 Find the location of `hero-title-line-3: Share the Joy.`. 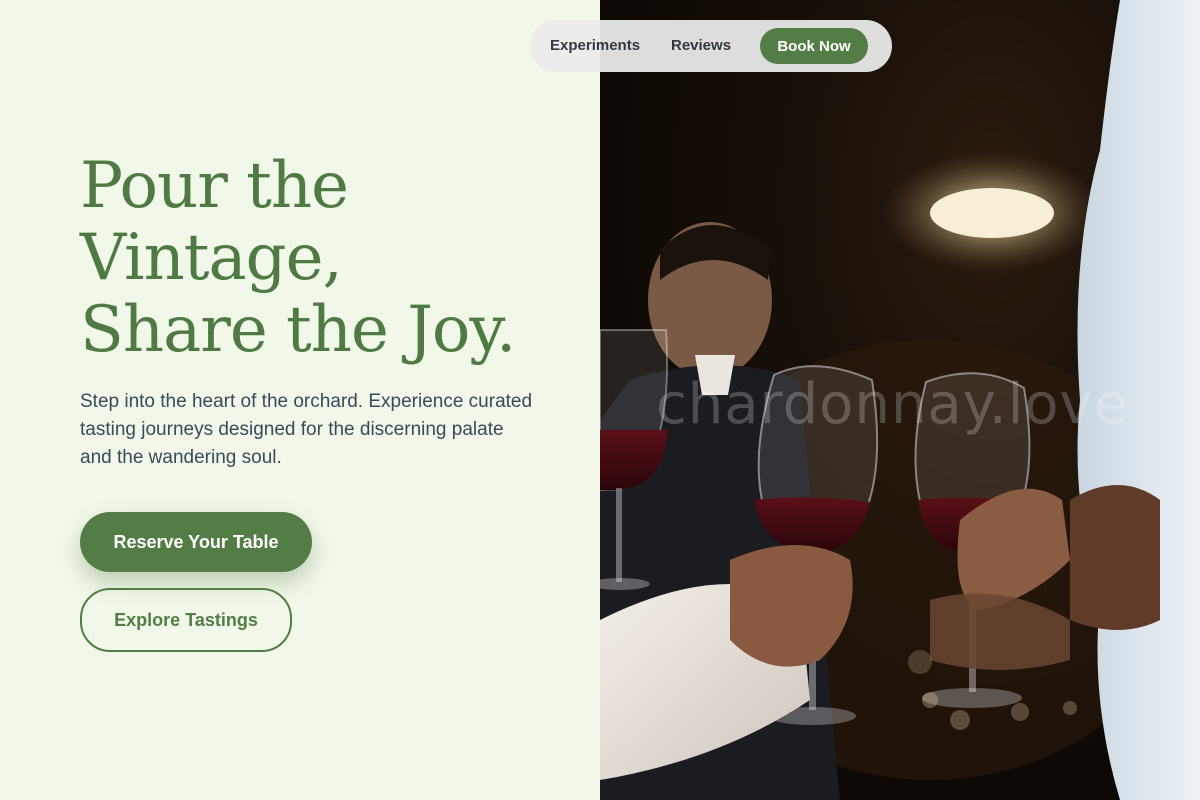

hero-title-line-3: Share the Joy. is located at coordinates (298, 330).